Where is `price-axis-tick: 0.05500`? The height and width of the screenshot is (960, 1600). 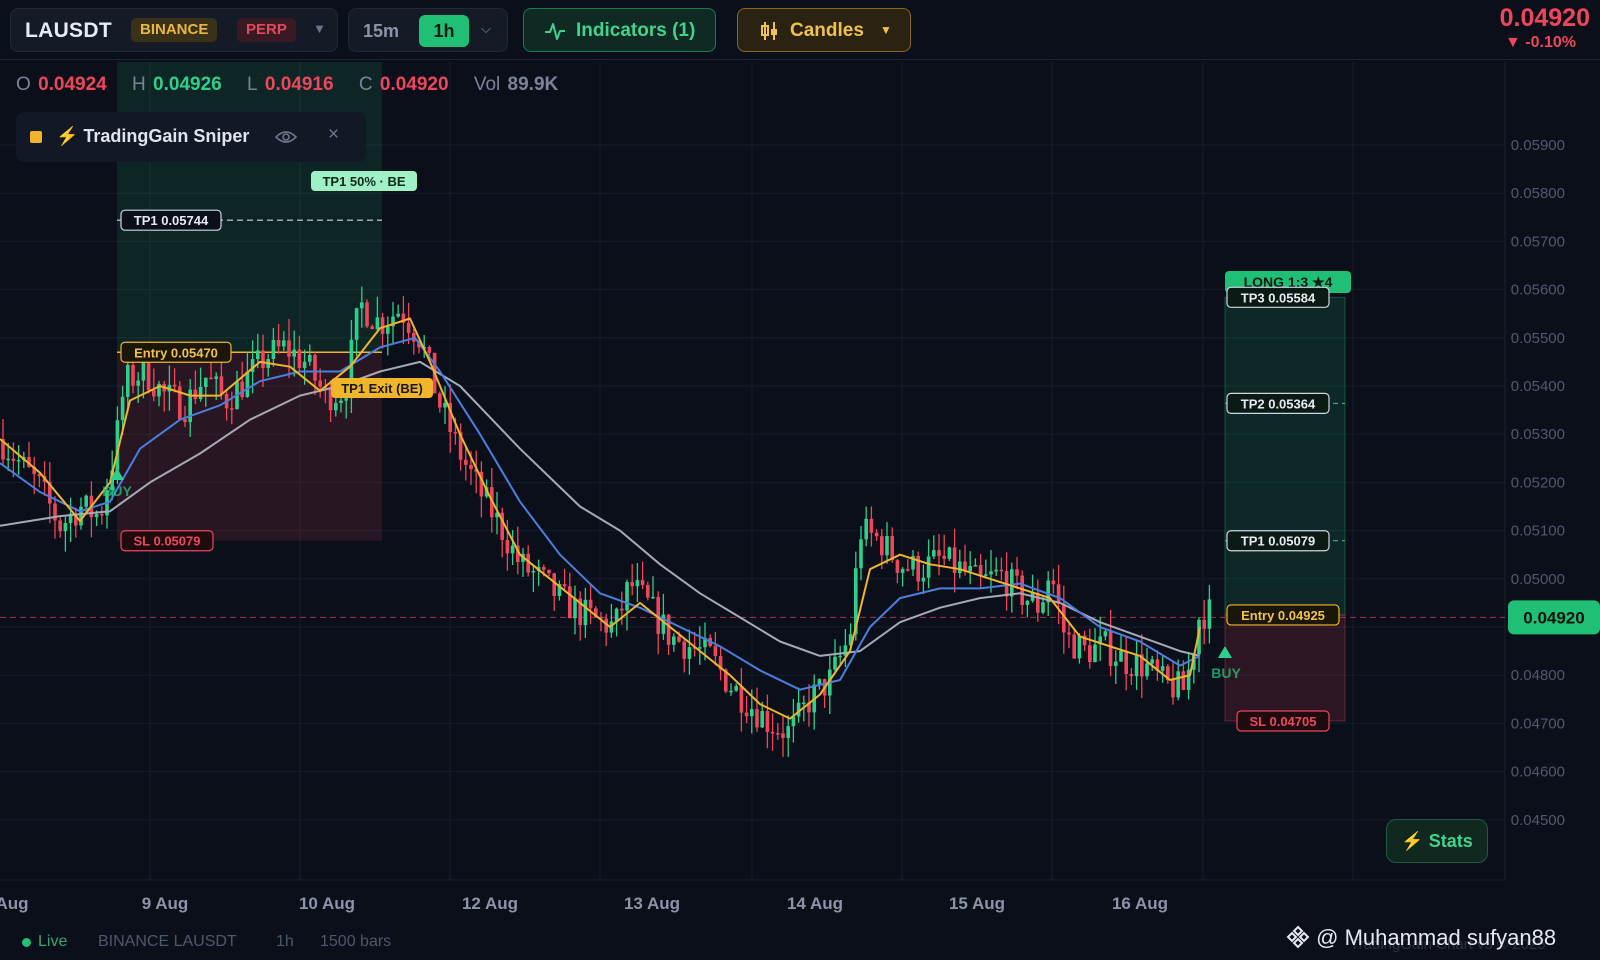
price-axis-tick: 0.05500 is located at coordinates (1538, 338).